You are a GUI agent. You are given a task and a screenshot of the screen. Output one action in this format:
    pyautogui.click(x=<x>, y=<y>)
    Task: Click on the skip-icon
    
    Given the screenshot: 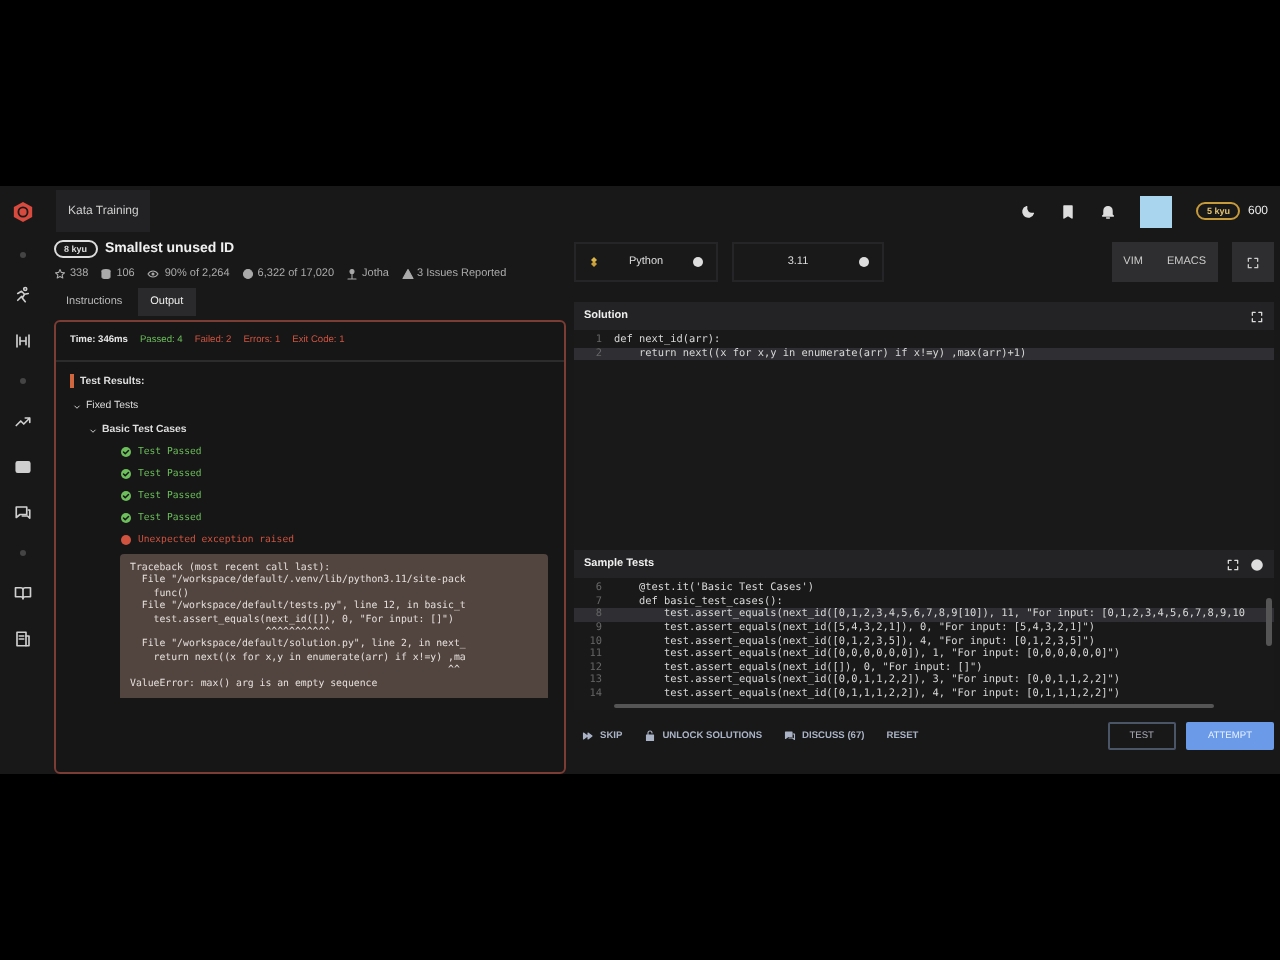 What is the action you would take?
    pyautogui.click(x=588, y=736)
    